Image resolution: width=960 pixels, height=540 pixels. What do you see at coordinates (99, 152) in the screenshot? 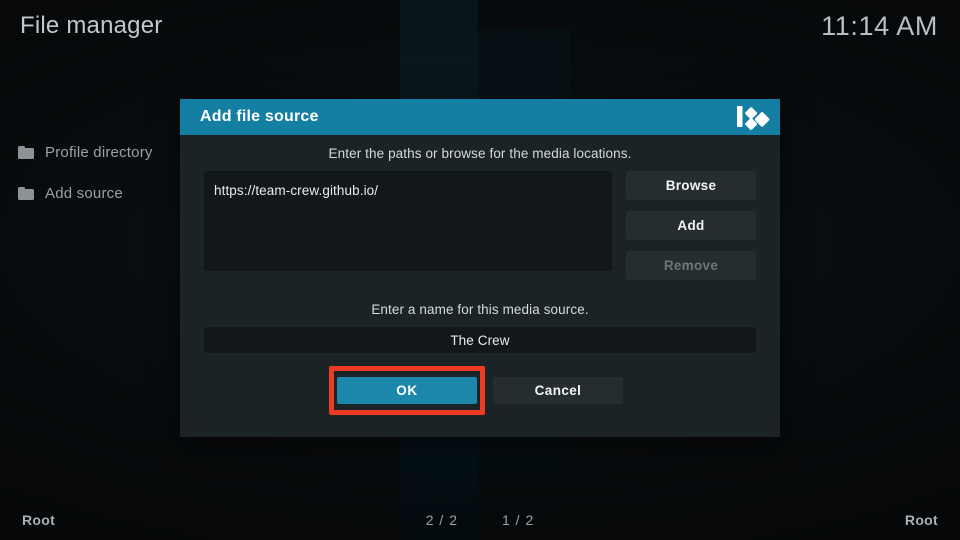
I see `sidebar-item-label: Profile directory` at bounding box center [99, 152].